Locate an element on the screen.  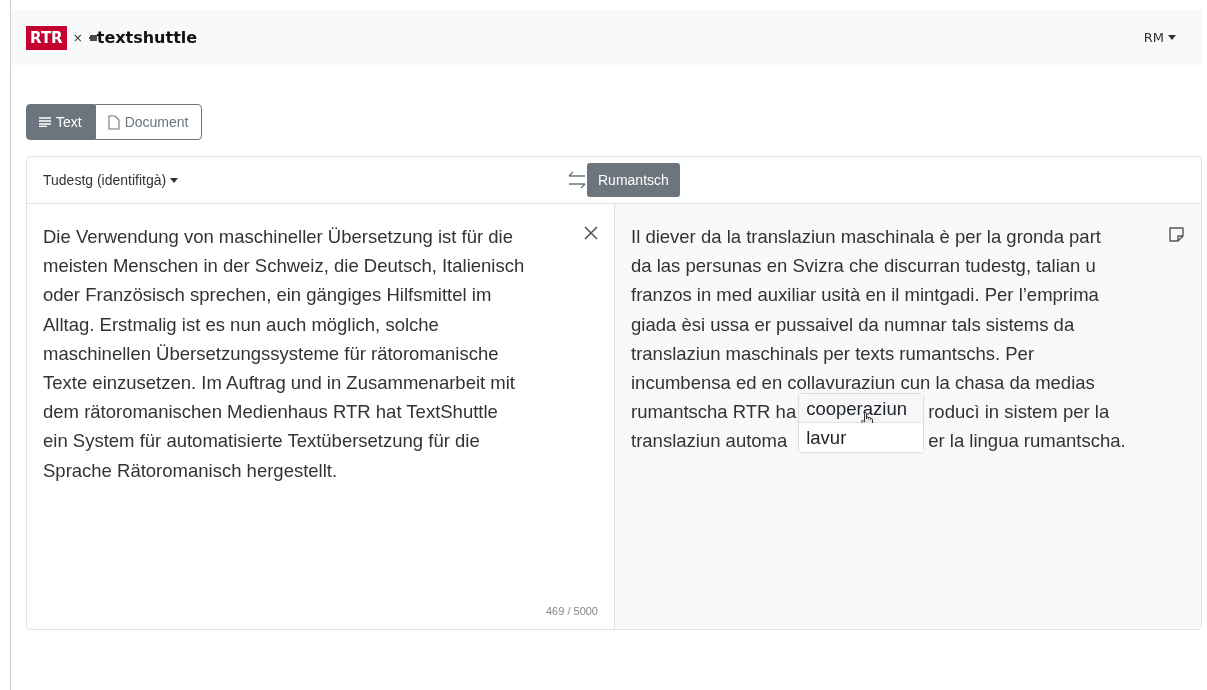
output-text-line: er la lingua rumantscha. is located at coordinates (1027, 441).